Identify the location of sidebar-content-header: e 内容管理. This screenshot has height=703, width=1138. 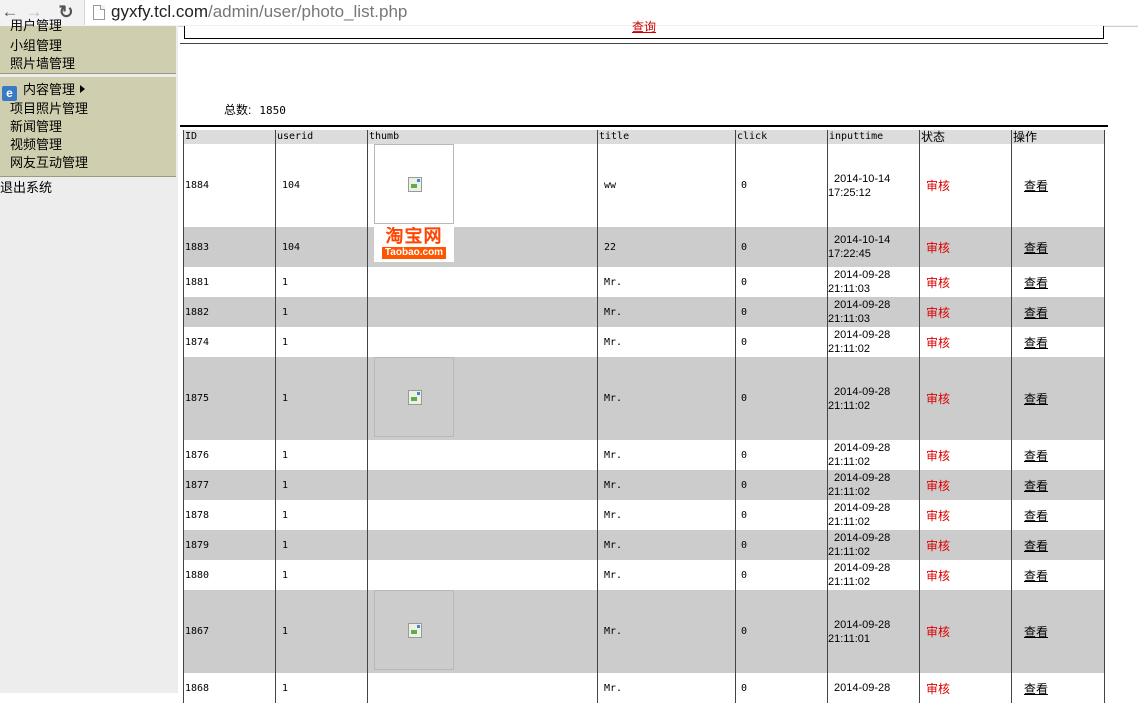
(44, 91).